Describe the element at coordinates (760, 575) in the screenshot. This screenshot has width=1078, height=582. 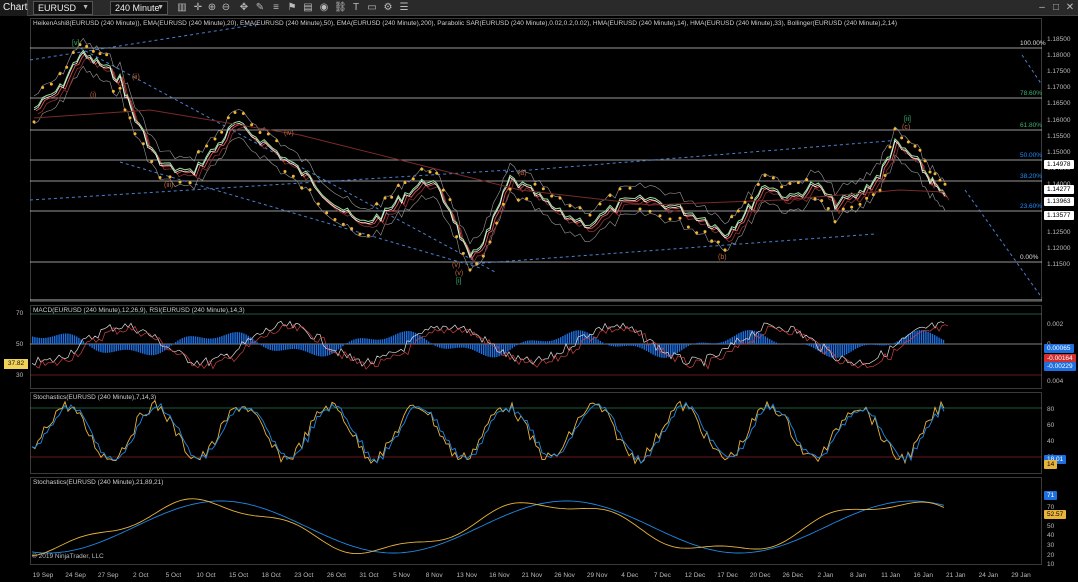
I see `time-axis-tick: 20 Dec` at that location.